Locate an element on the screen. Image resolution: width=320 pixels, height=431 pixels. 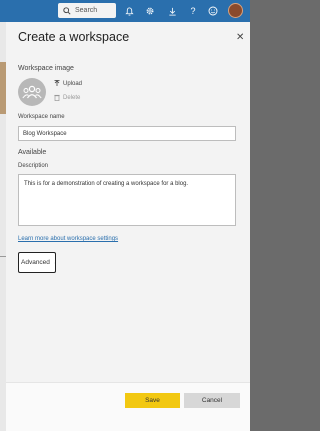
workspace-image-label: Workspace image is located at coordinates (46, 68).